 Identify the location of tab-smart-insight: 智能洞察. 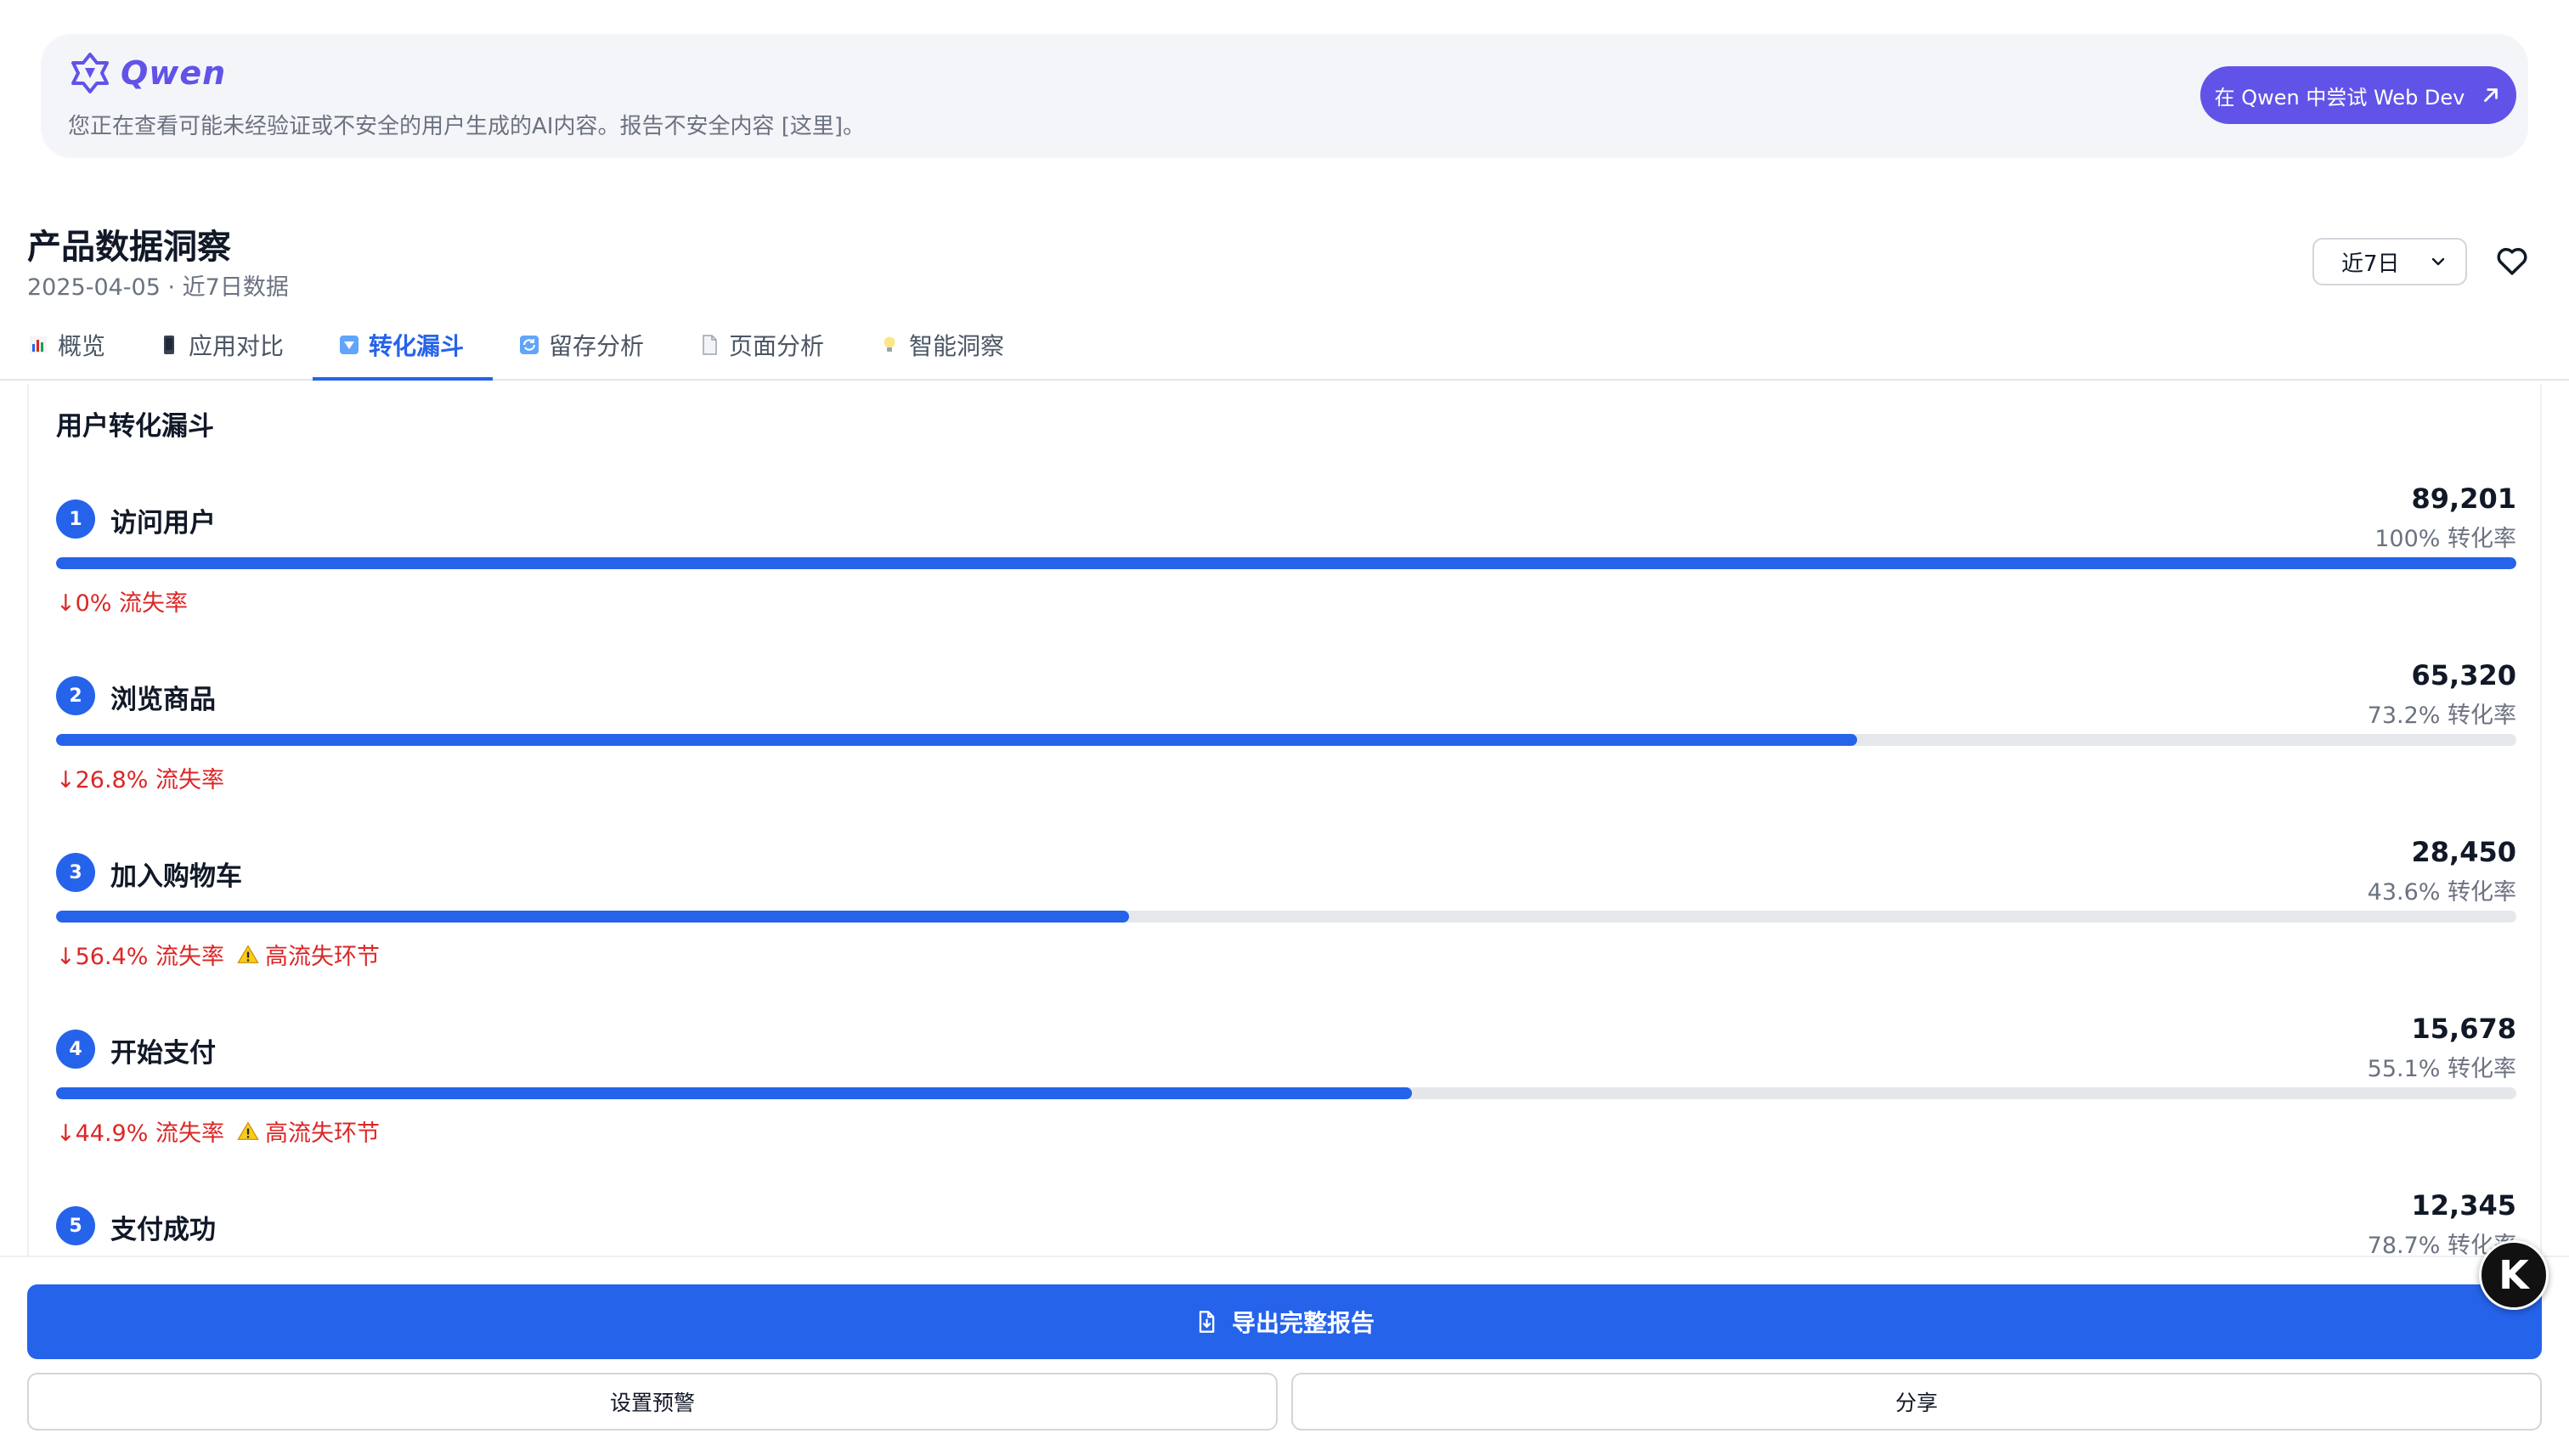
(941, 345).